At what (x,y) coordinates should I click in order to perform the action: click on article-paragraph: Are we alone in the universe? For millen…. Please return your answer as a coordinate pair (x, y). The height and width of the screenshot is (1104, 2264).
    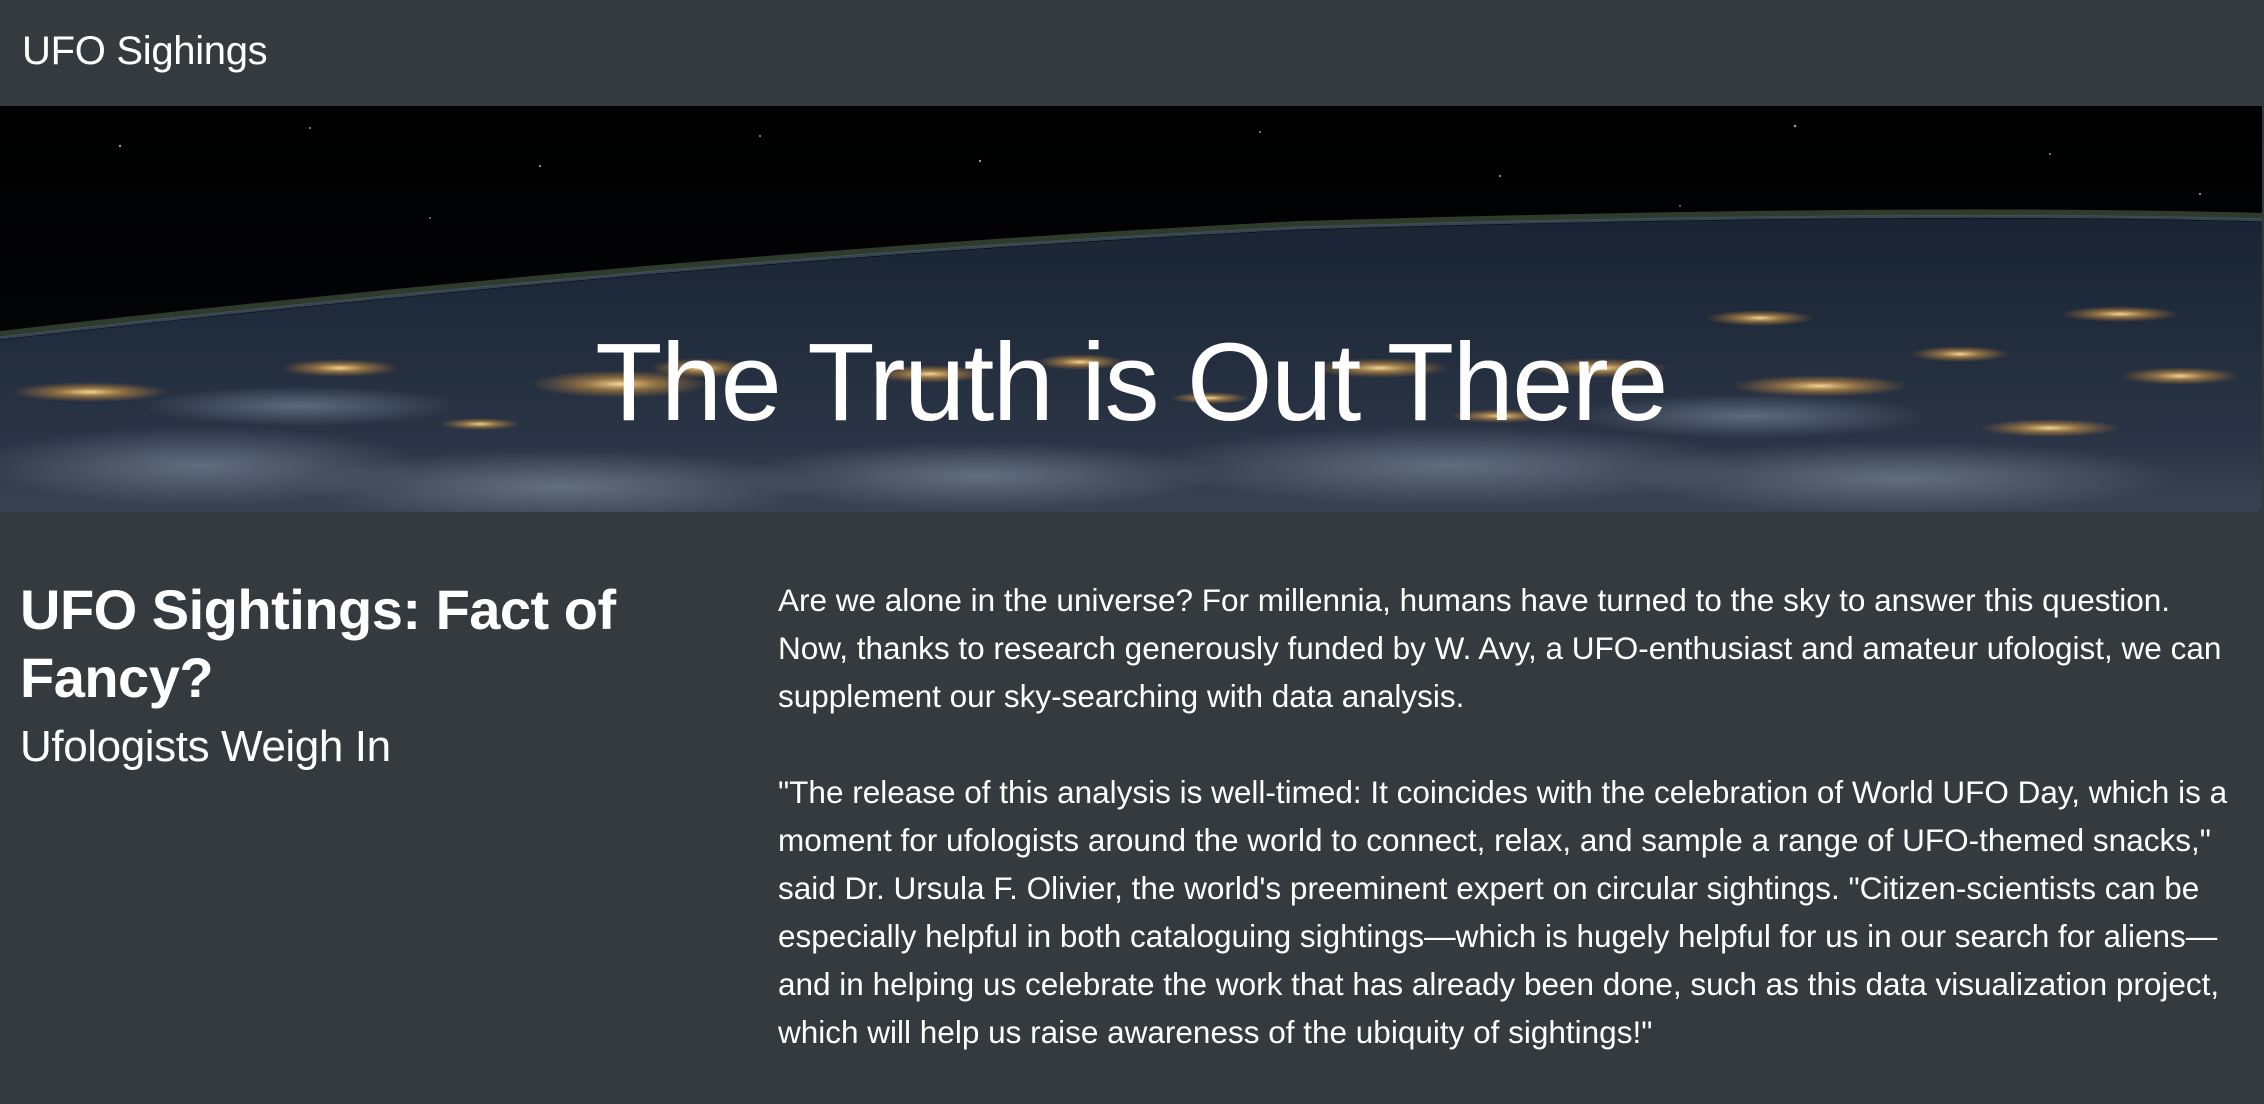
    Looking at the image, I should click on (1500, 648).